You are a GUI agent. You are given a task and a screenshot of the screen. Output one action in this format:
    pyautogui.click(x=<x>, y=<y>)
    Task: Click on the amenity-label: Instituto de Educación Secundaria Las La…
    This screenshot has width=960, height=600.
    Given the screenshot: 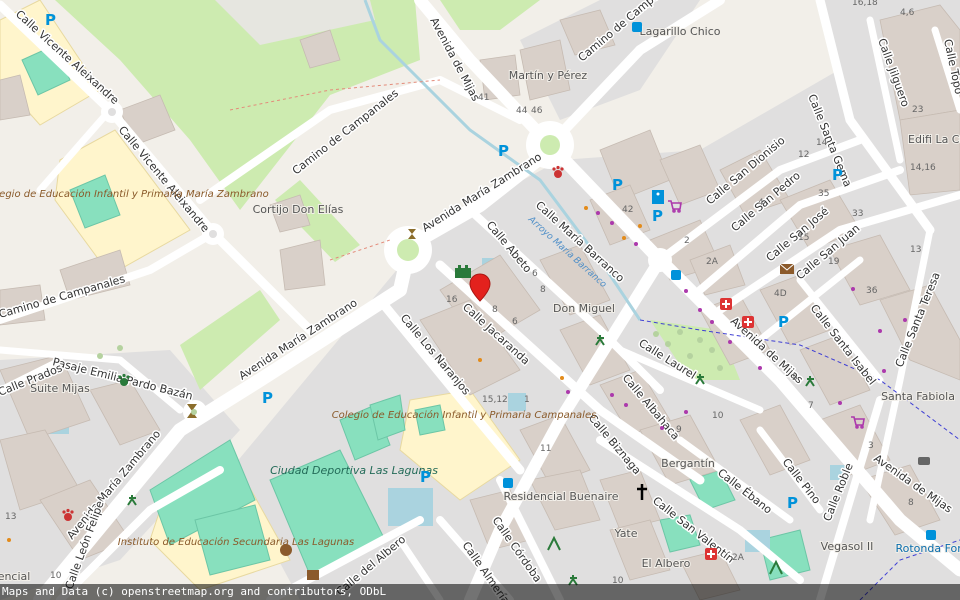 What is the action you would take?
    pyautogui.click(x=236, y=542)
    